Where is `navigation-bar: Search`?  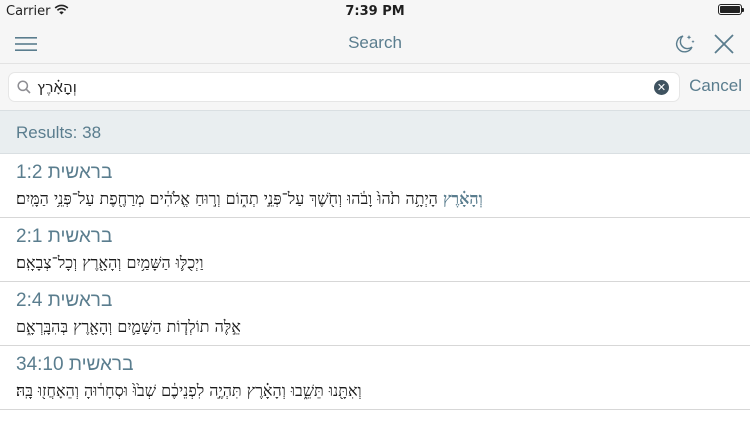 navigation-bar: Search is located at coordinates (375, 44).